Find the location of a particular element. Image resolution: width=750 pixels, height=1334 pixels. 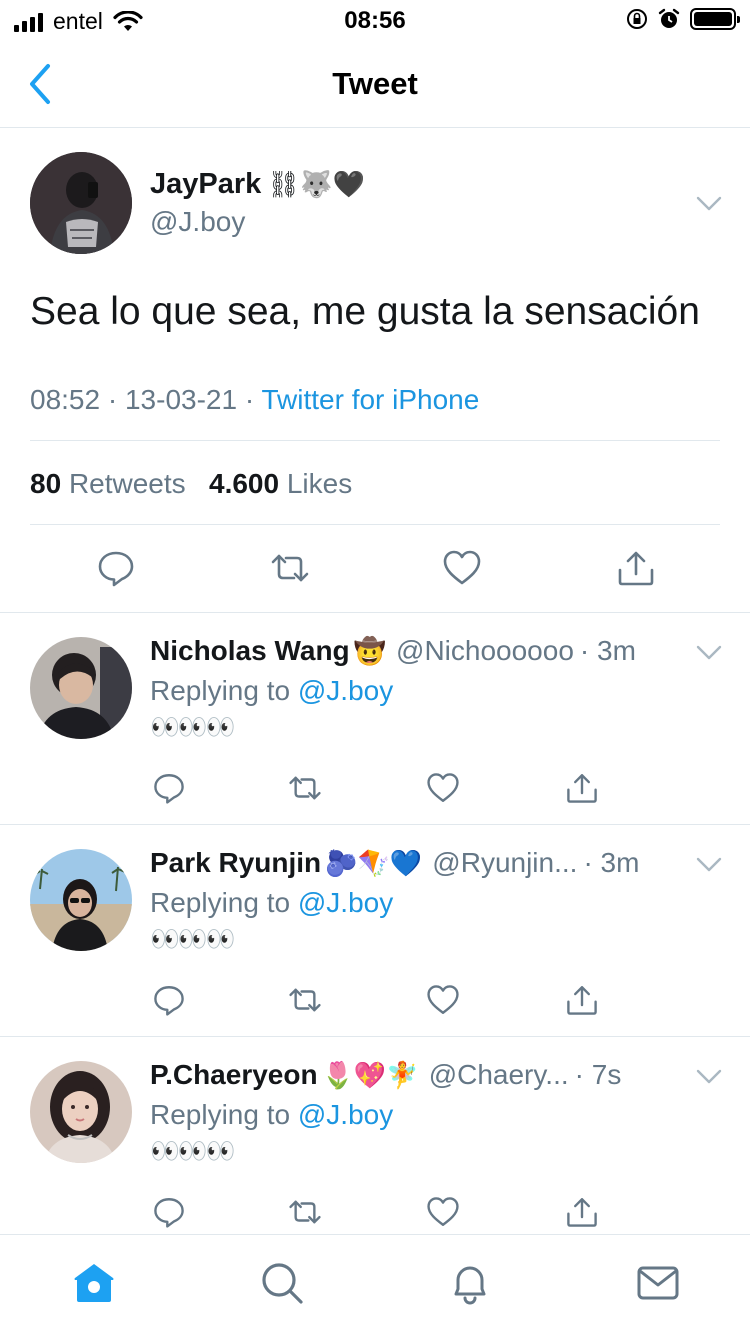

reply-author-emojis: 🌷💖🧚 is located at coordinates (370, 1074).